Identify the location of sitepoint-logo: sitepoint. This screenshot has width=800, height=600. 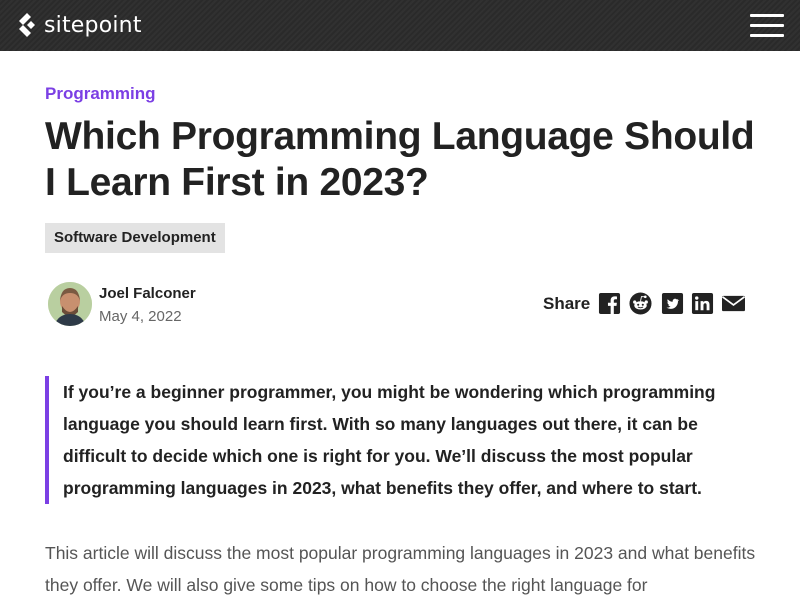
(79, 25).